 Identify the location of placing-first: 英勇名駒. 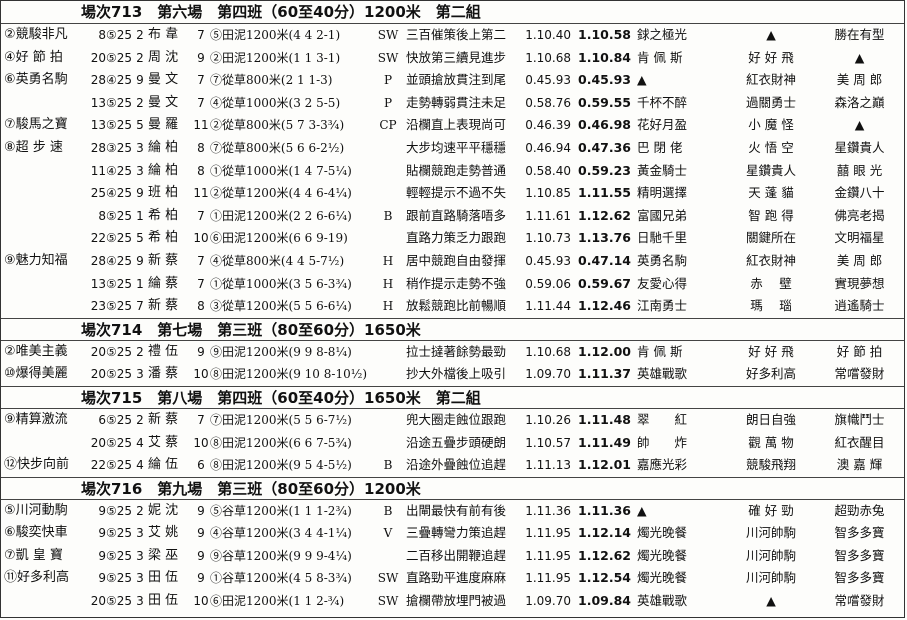
(662, 260).